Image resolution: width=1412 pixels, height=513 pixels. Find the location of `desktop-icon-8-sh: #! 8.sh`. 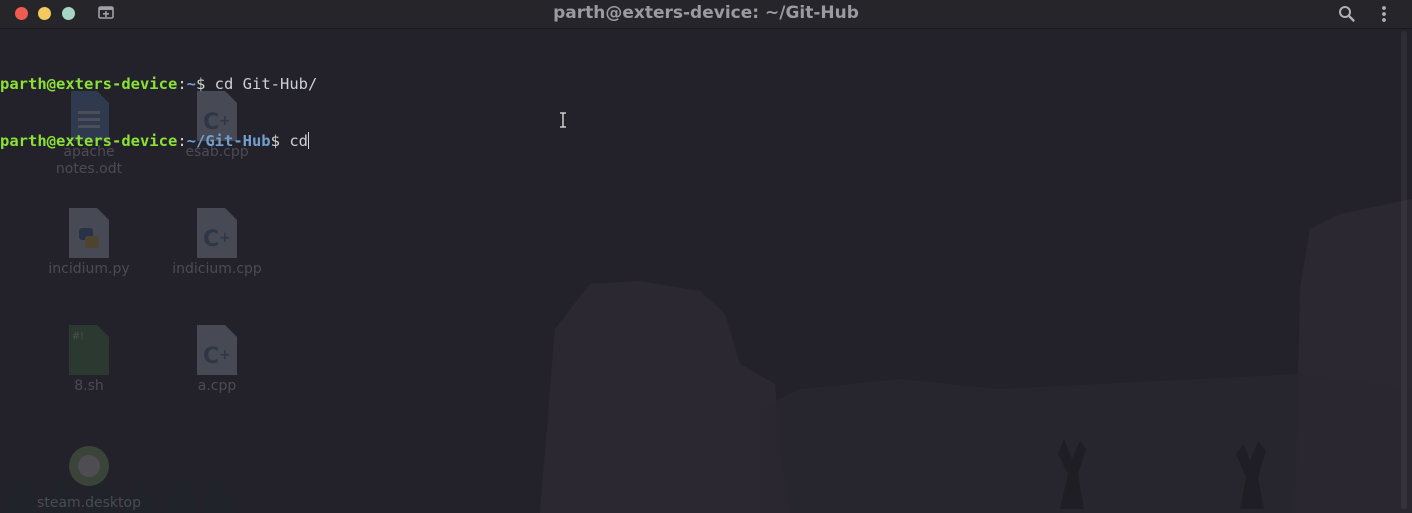

desktop-icon-8-sh: #! 8.sh is located at coordinates (89, 360).